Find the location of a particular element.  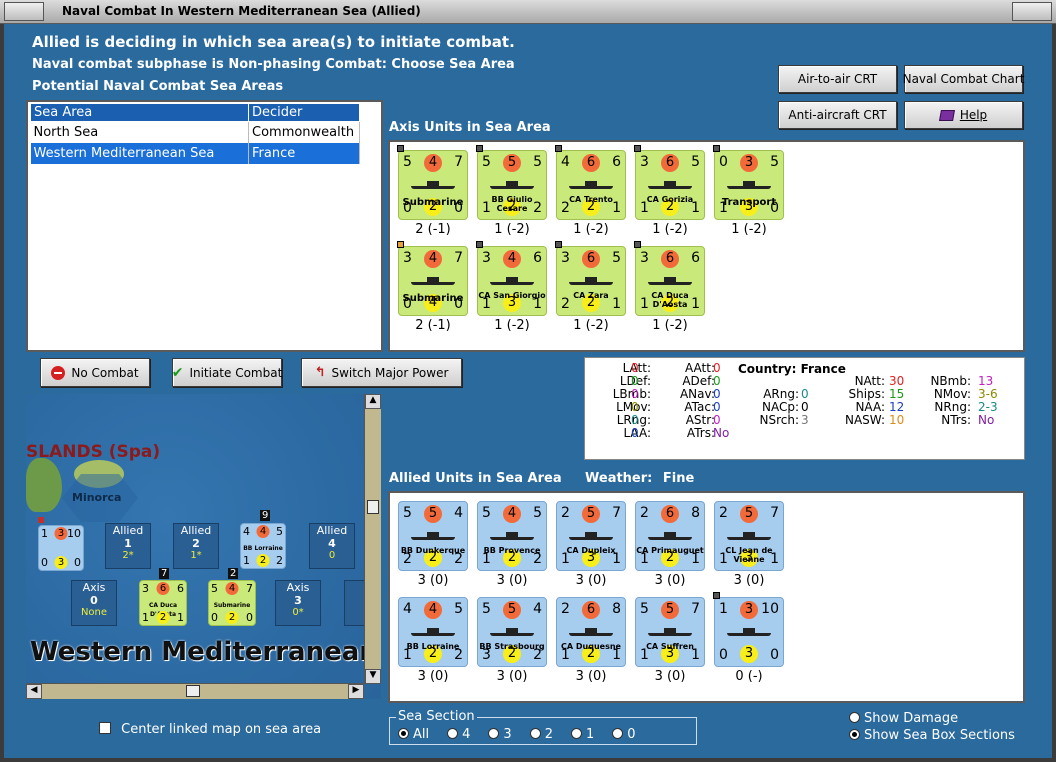

map-stack-duca: 3 6 6 CA Duca D'Aosta 1 2 1 is located at coordinates (163, 603).